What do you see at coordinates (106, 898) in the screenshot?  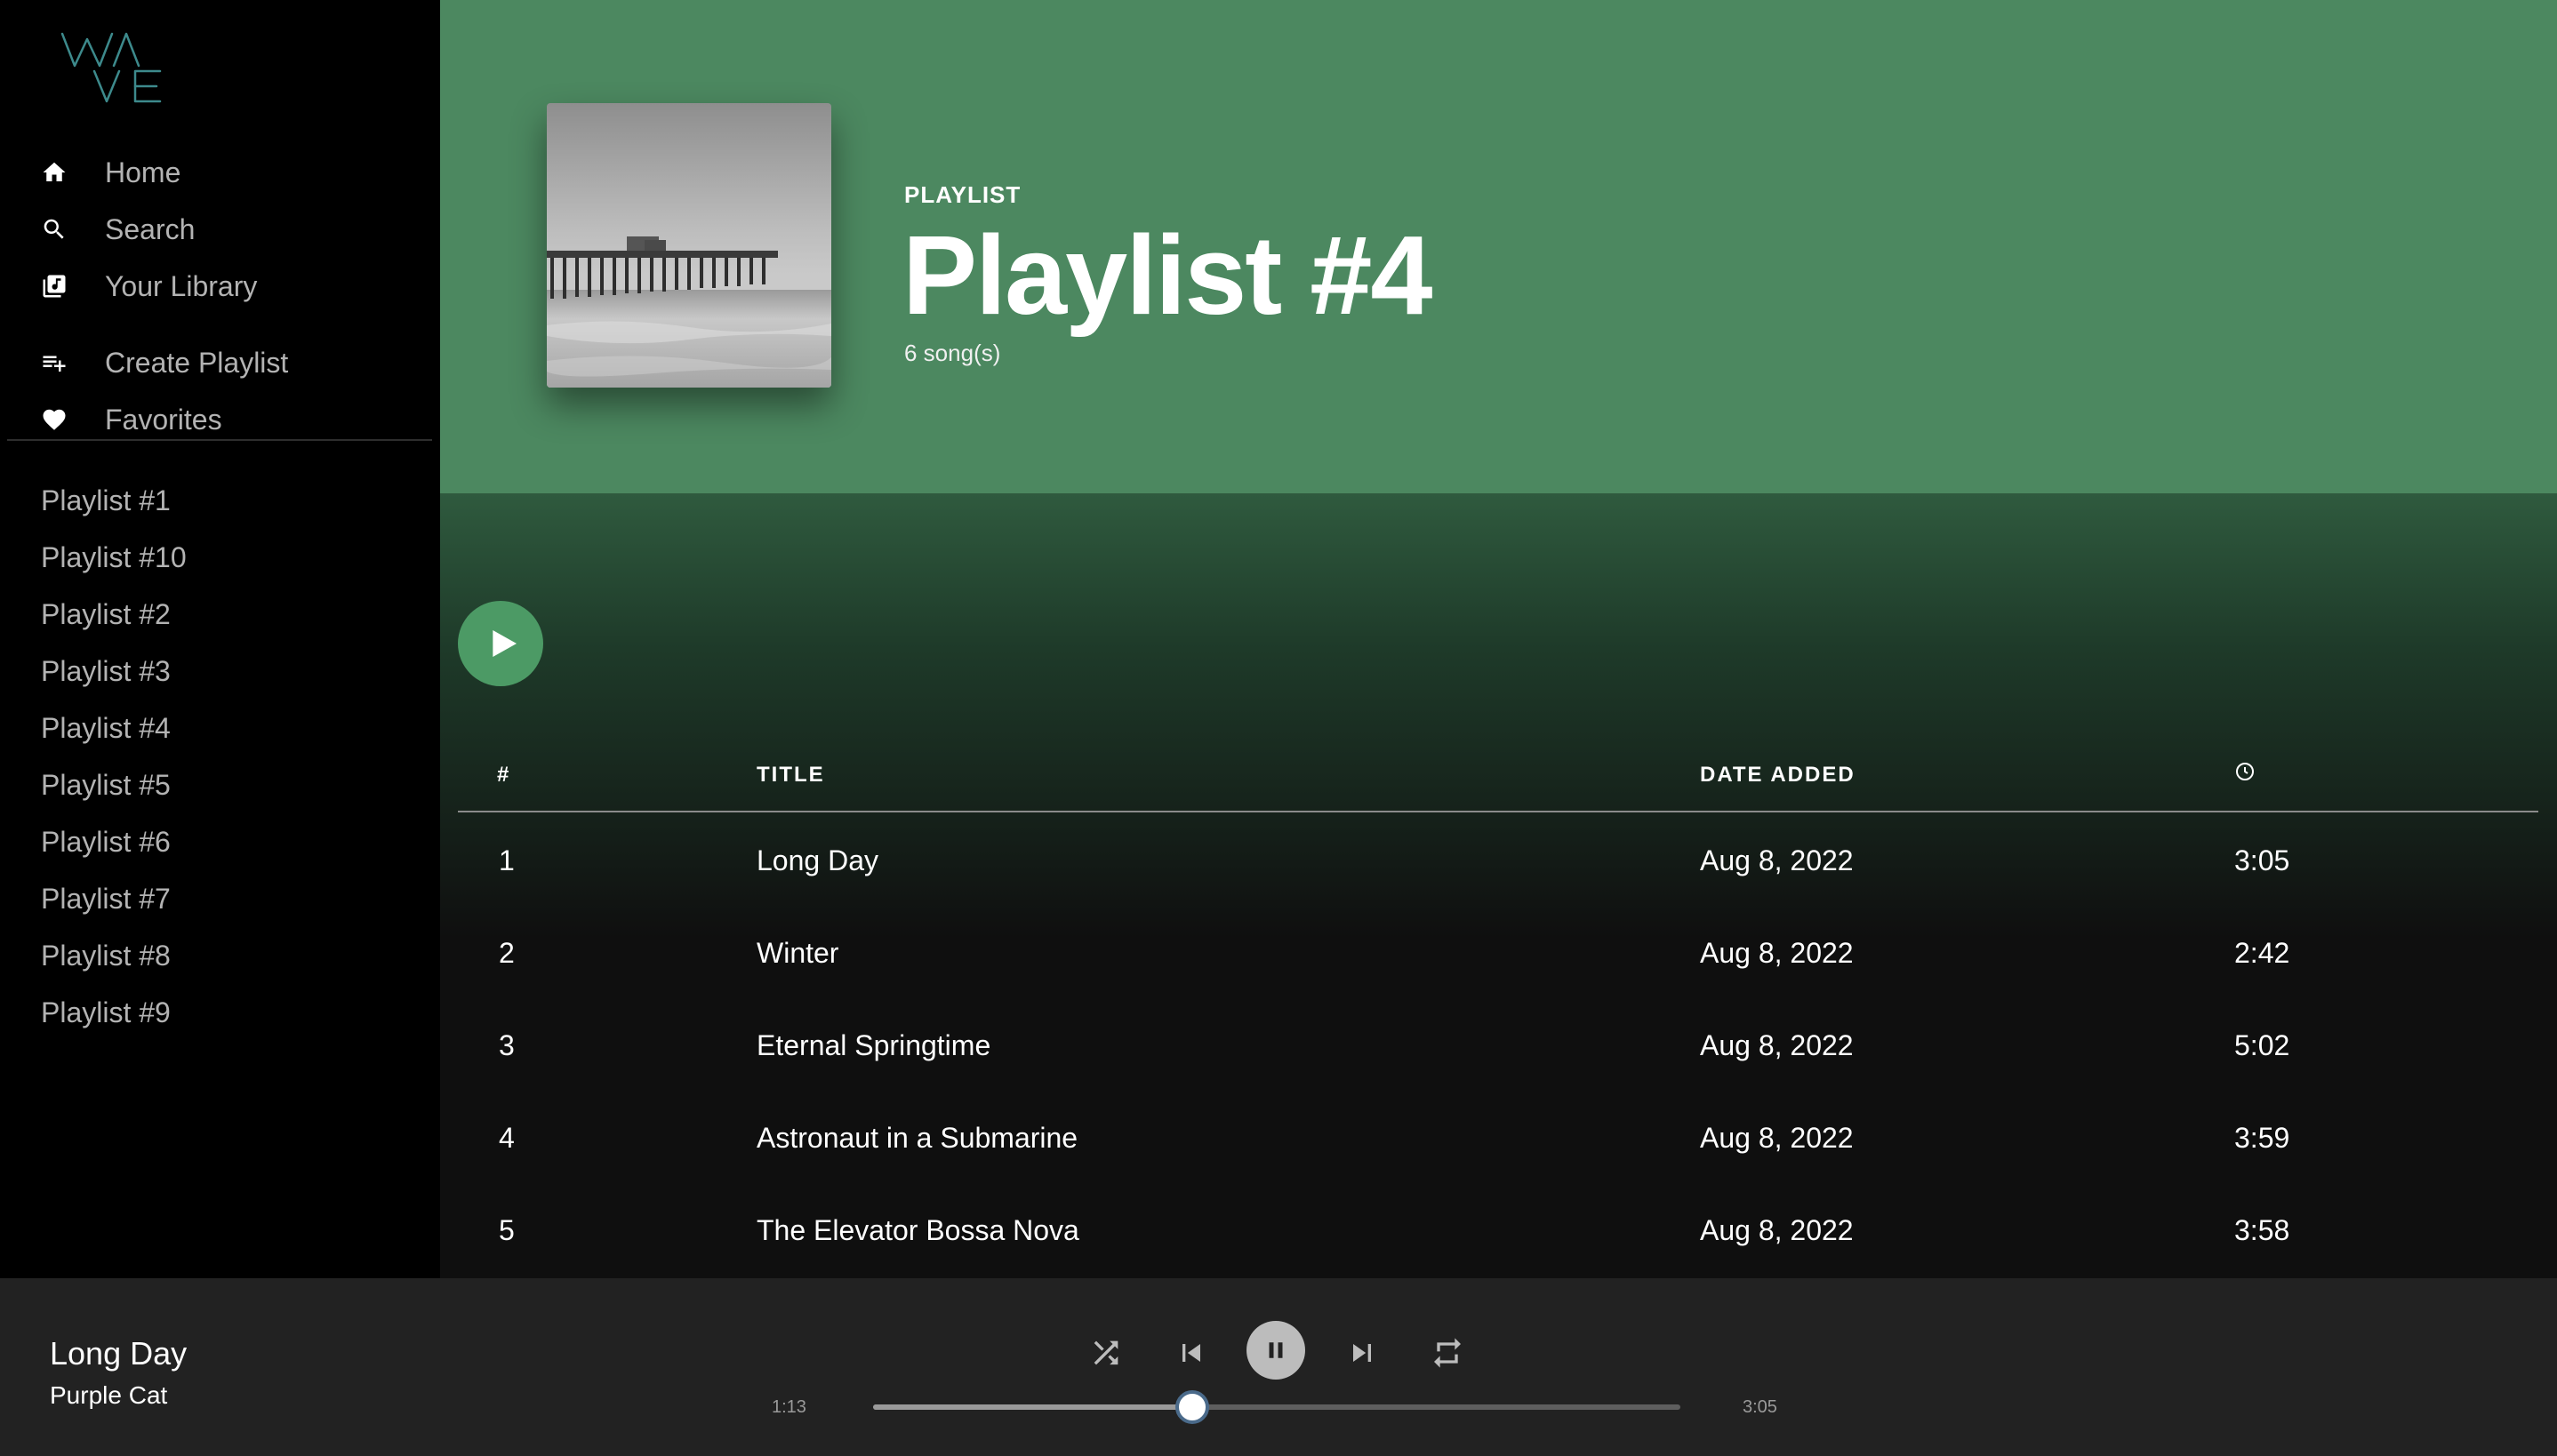 I see `sidebar-playlist-item: Playlist #7` at bounding box center [106, 898].